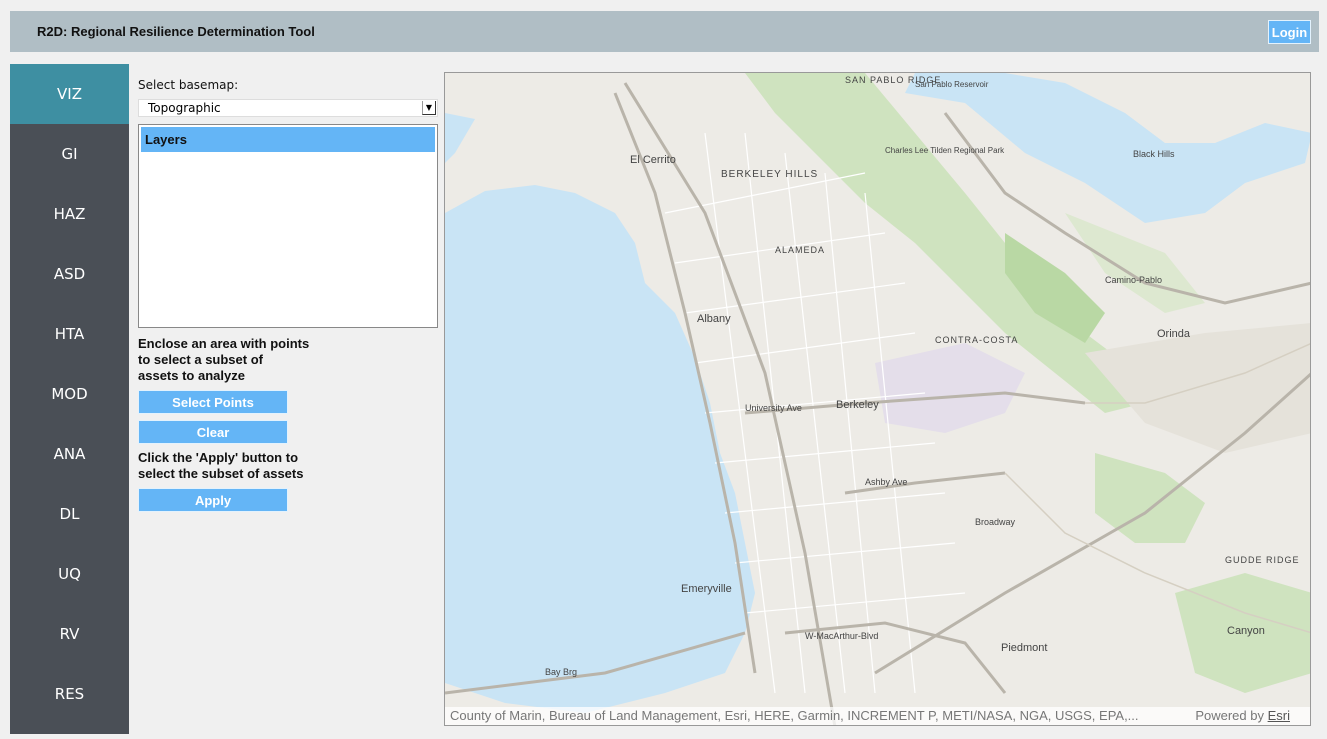 The image size is (1327, 739). Describe the element at coordinates (69, 274) in the screenshot. I see `sidebar-item-asd: ASD` at that location.